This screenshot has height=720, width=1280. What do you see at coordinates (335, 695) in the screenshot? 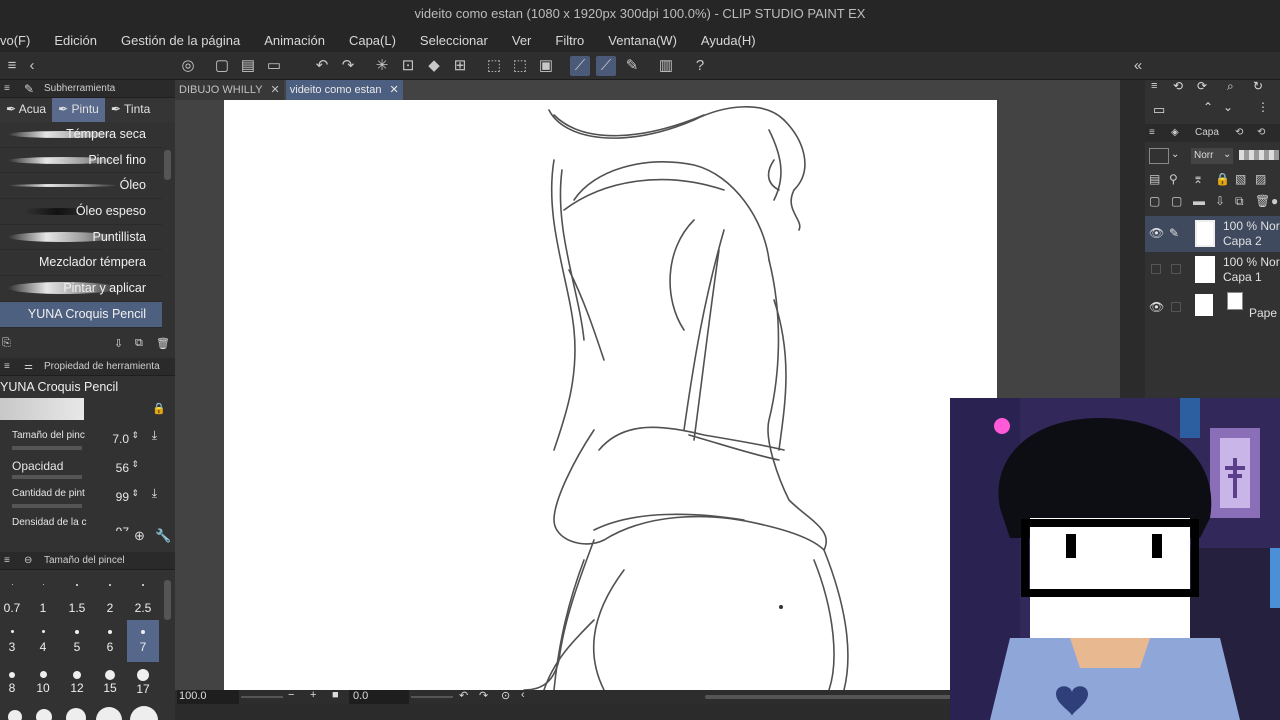
I see `fit-icon: ■` at bounding box center [335, 695].